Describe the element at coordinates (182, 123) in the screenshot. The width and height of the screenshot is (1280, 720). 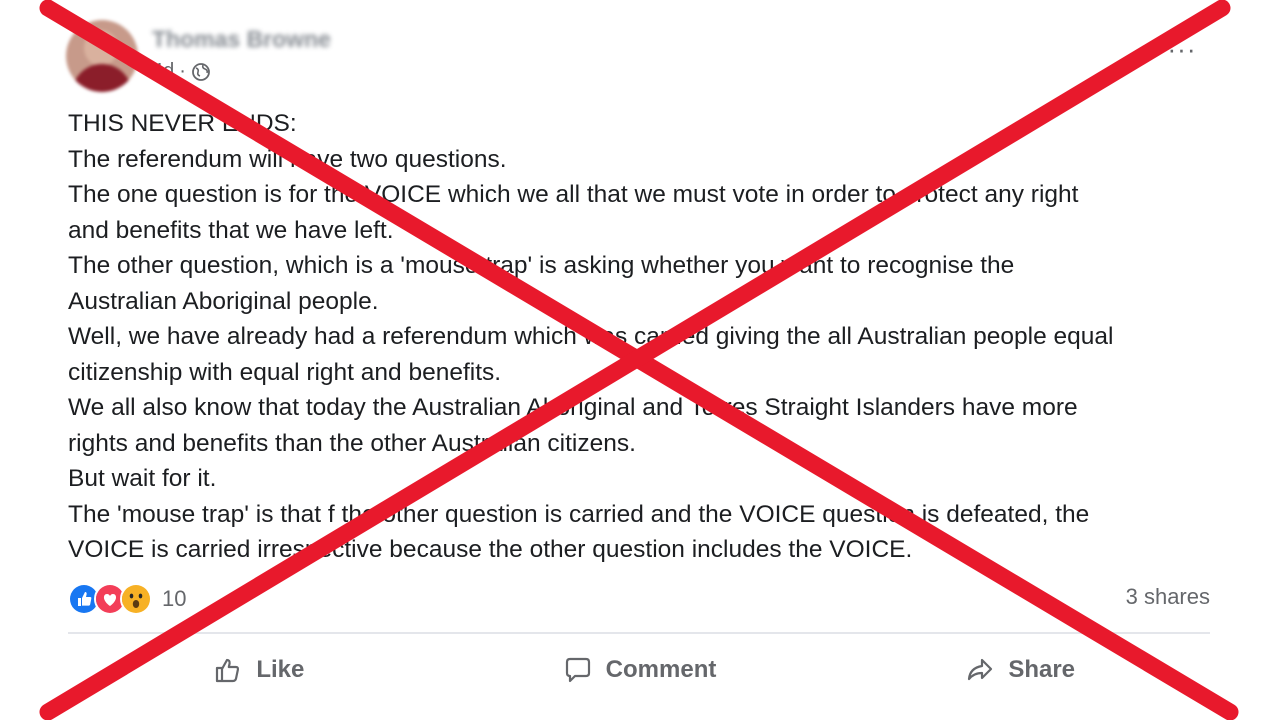
I see `post-text-line: THIS NEVER ENDS:` at that location.